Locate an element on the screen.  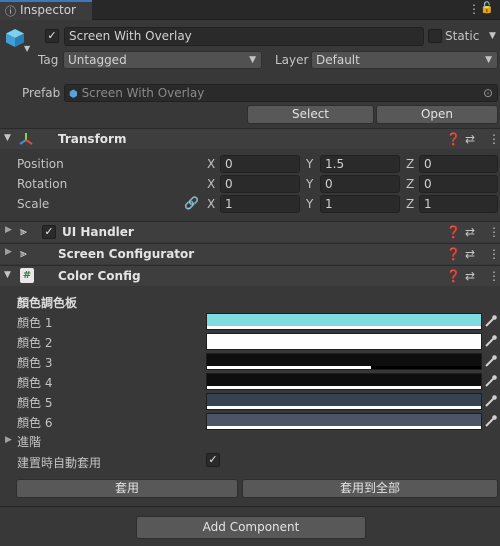
prefab-icon: ⬢ is located at coordinates (73, 94).